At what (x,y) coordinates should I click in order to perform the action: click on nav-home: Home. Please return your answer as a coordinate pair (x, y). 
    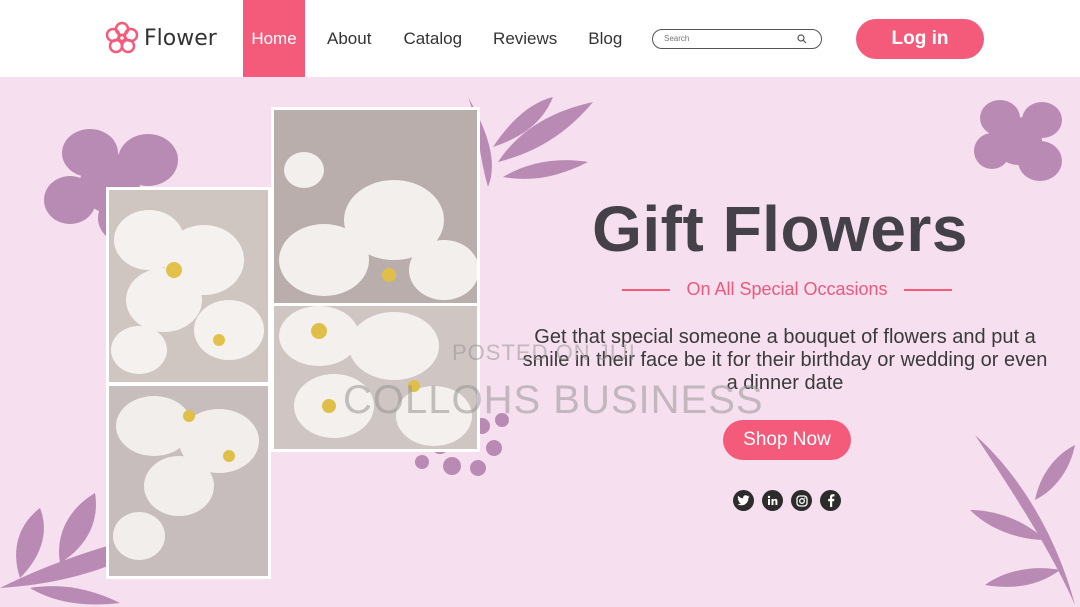
    Looking at the image, I should click on (274, 38).